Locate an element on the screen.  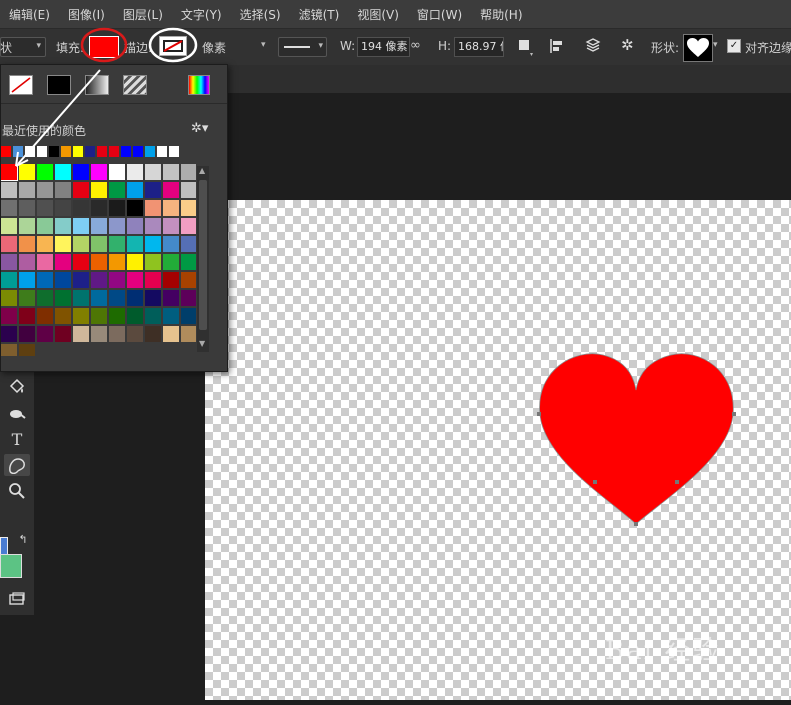
background-color-swatch is located at coordinates (11, 566).